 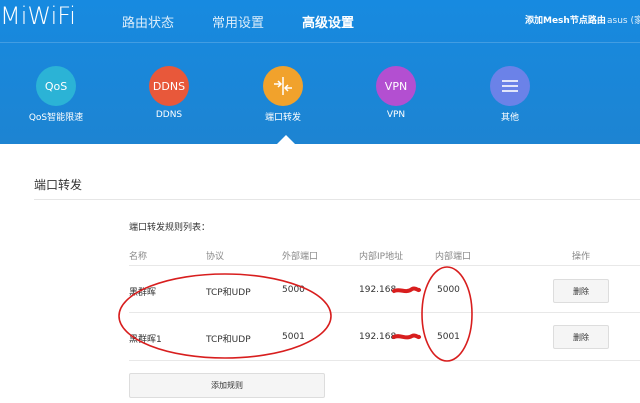 What do you see at coordinates (381, 257) in the screenshot?
I see `col-header-internal-ip: 内部IP地址` at bounding box center [381, 257].